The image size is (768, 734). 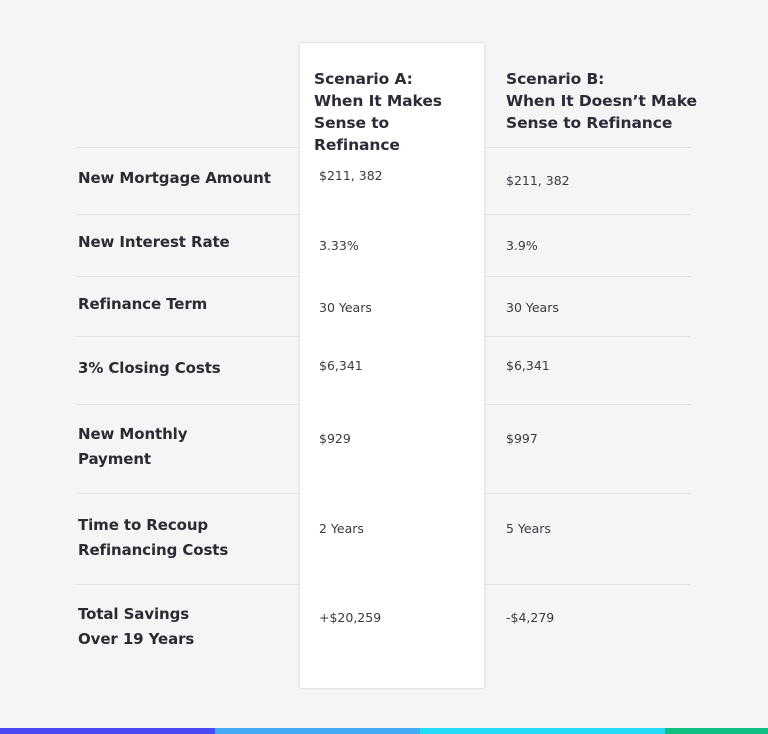 What do you see at coordinates (357, 134) in the screenshot?
I see `scenario-a-title-line: Sense to Refinance` at bounding box center [357, 134].